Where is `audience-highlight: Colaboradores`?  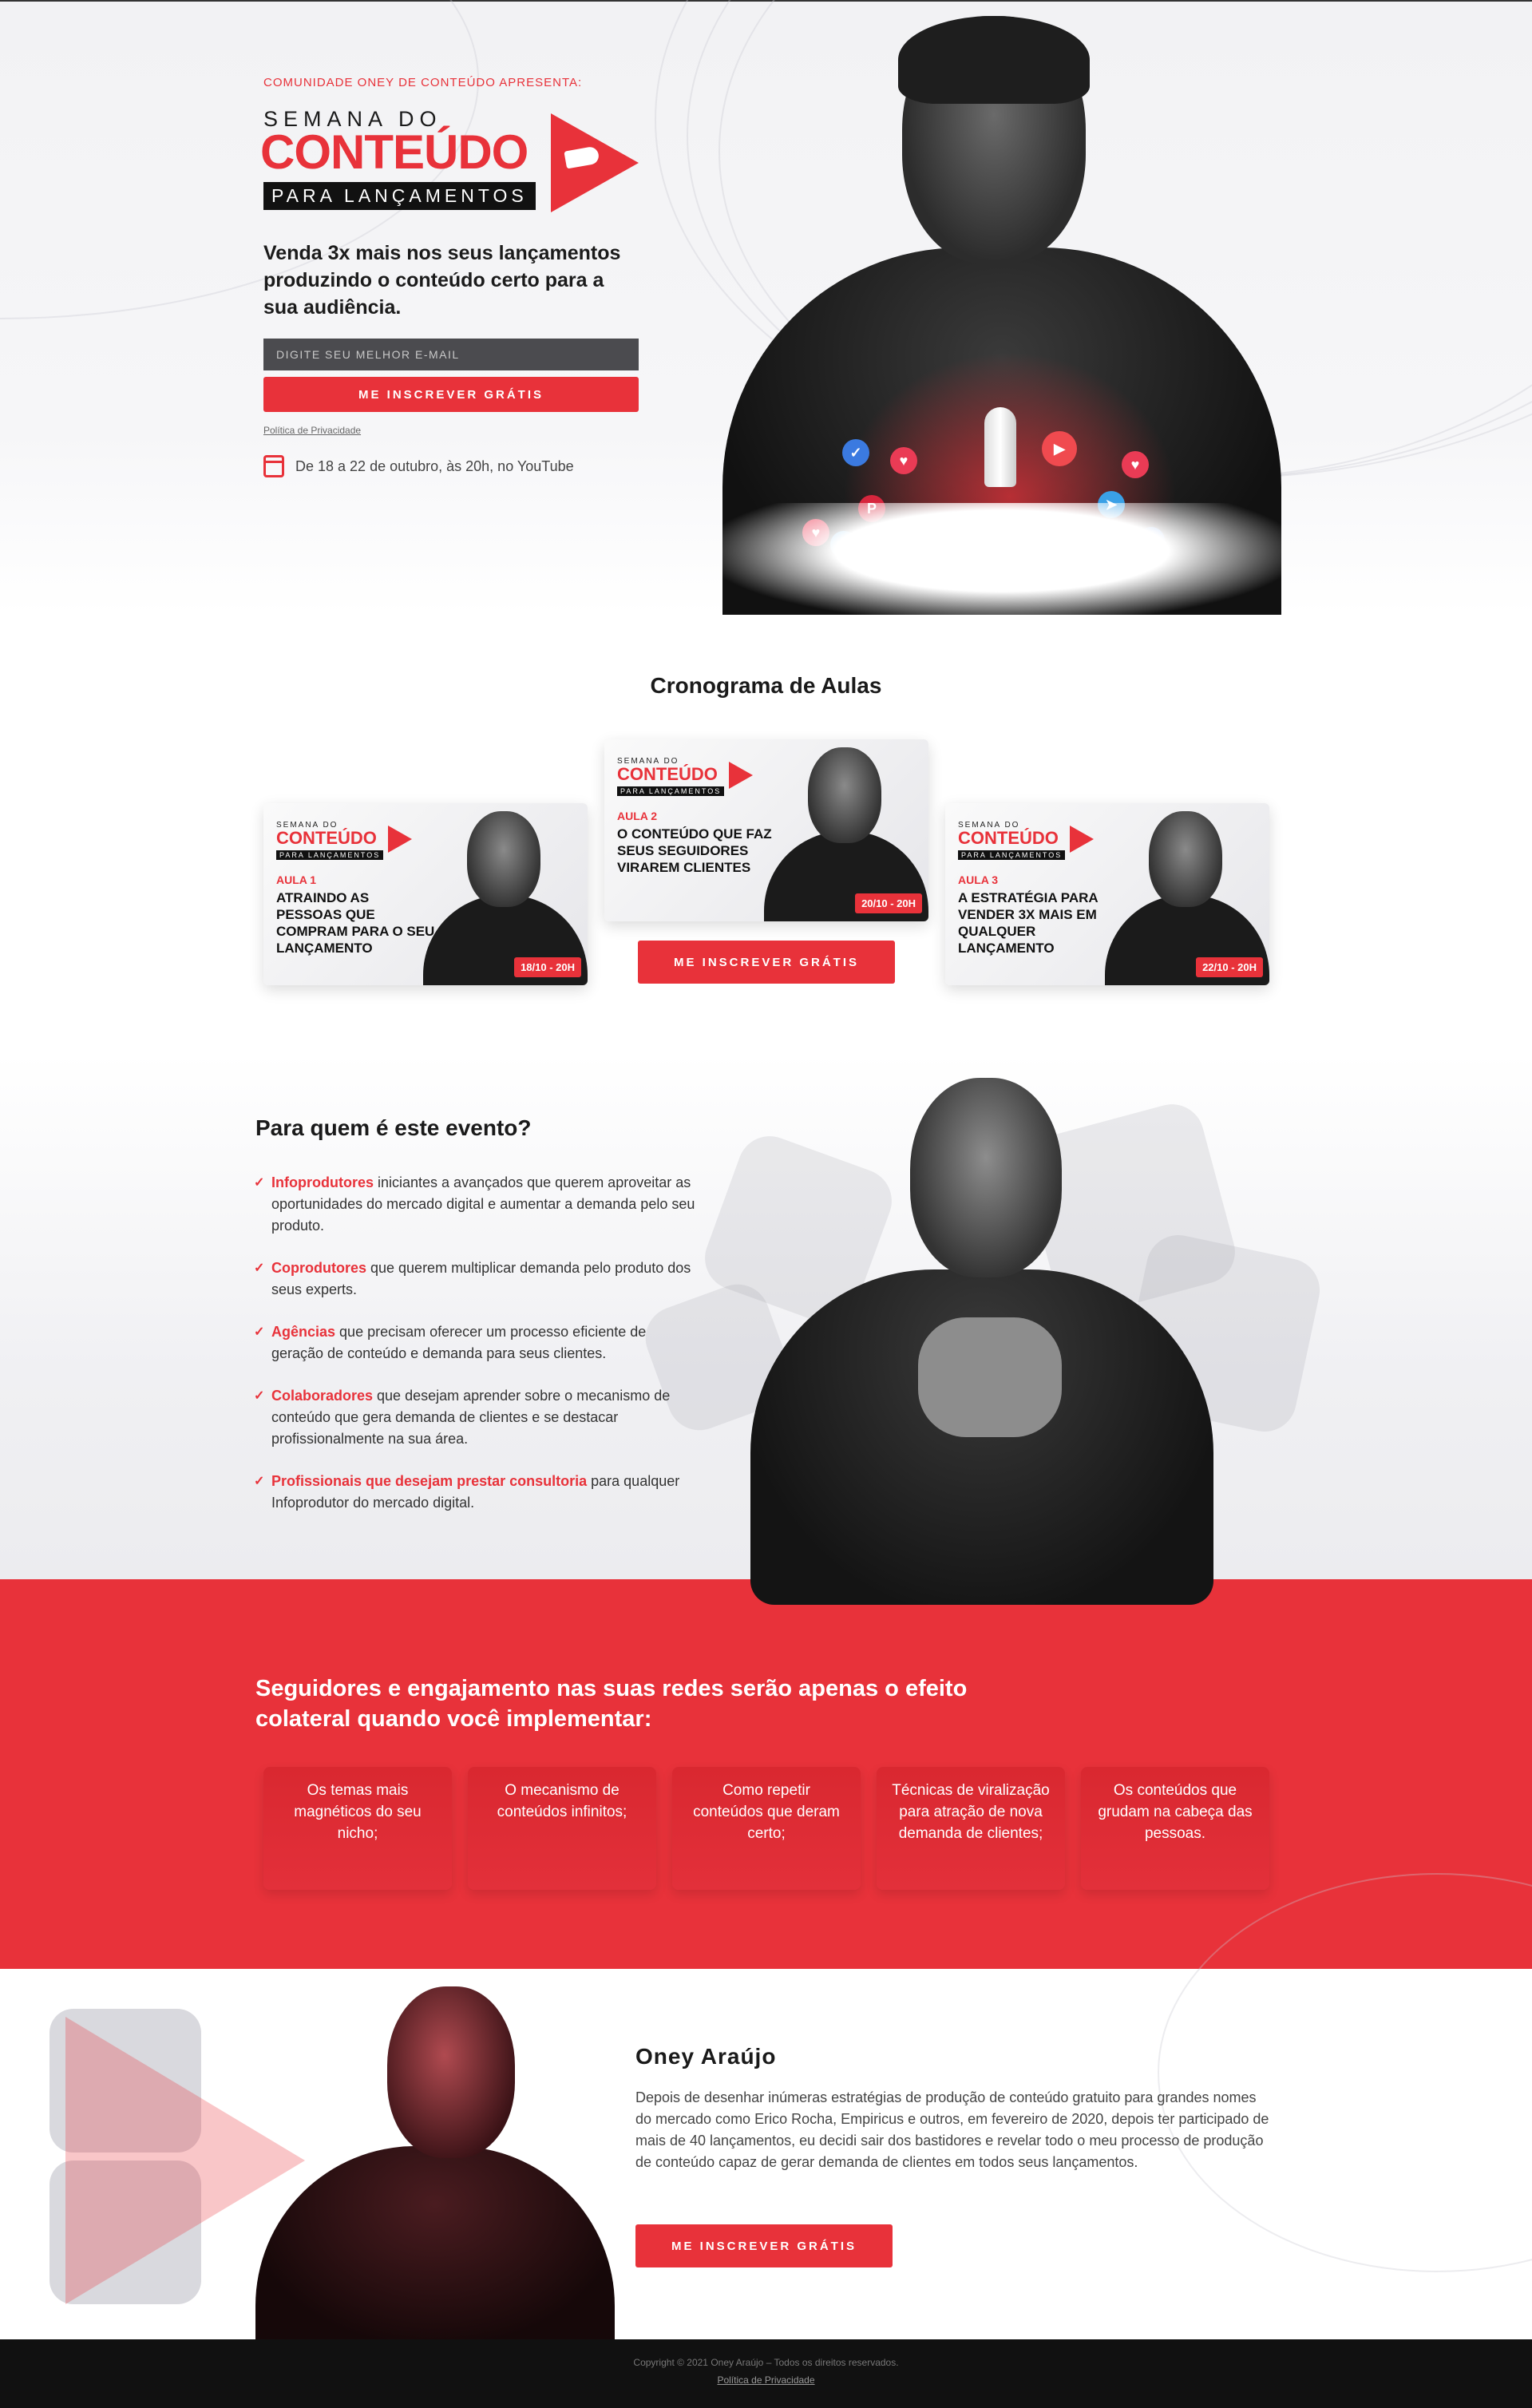
audience-highlight: Colaboradores is located at coordinates (322, 1396).